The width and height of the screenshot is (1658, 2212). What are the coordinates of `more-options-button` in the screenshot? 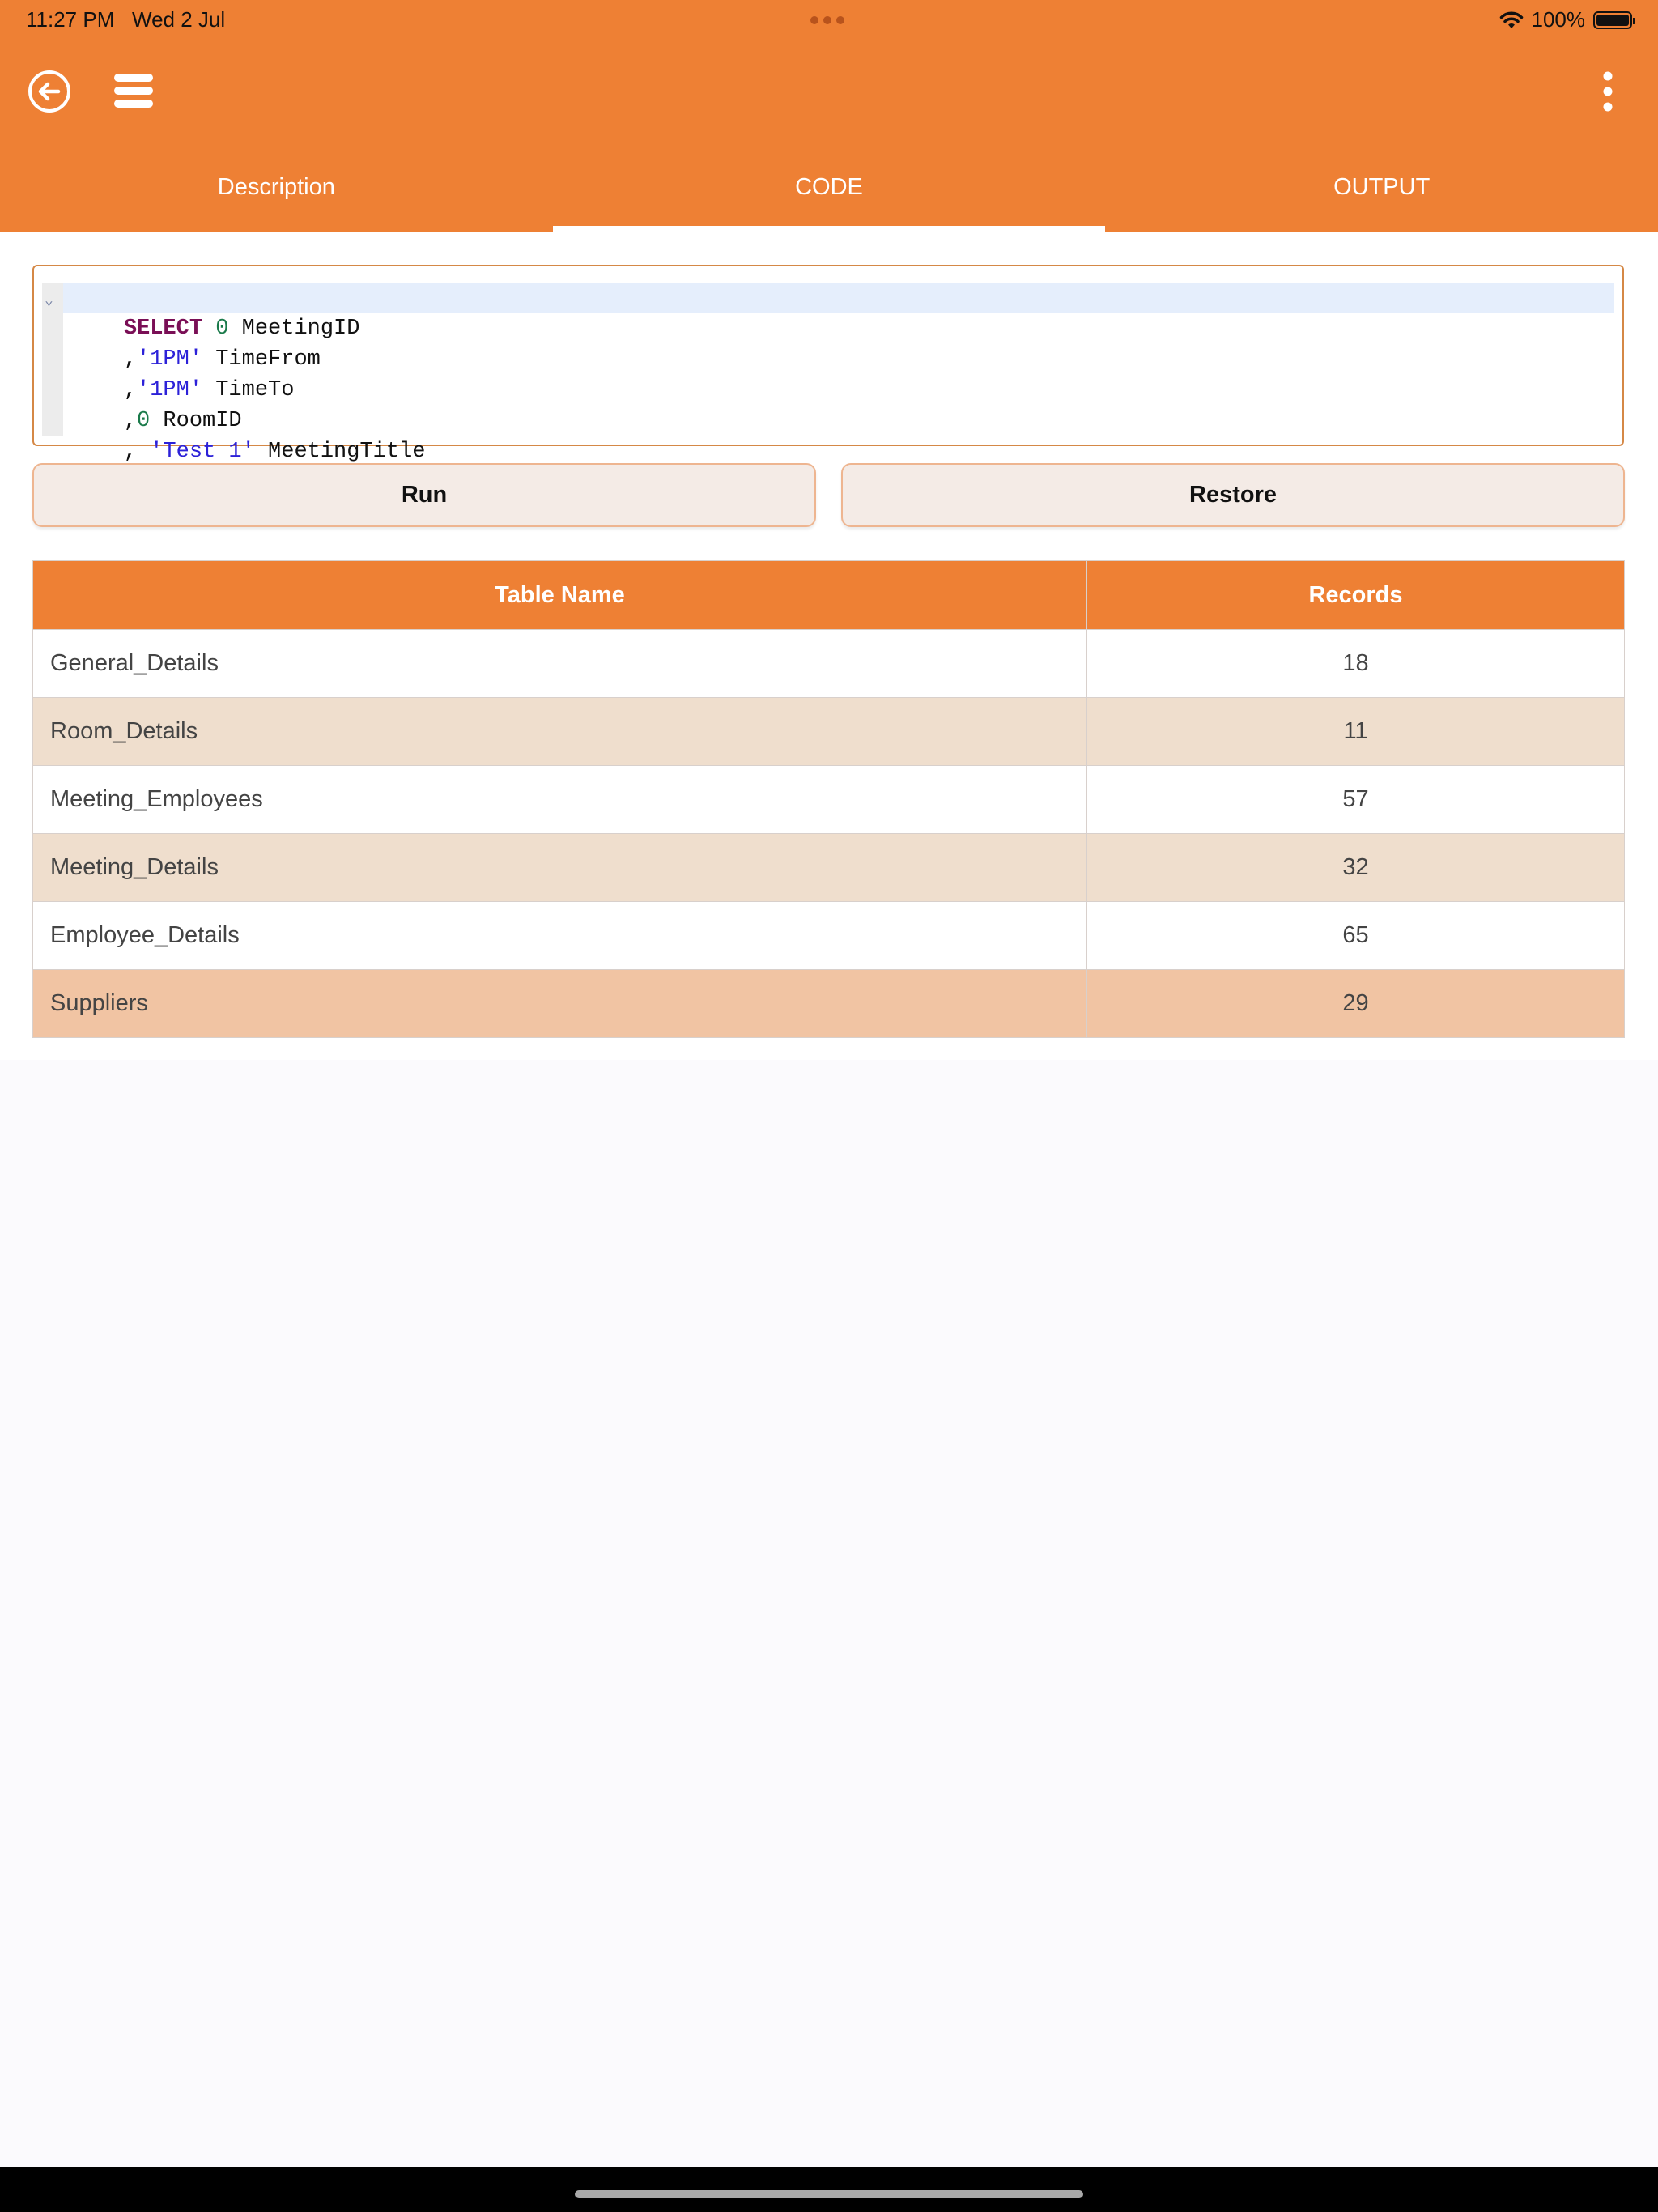 It's located at (1607, 92).